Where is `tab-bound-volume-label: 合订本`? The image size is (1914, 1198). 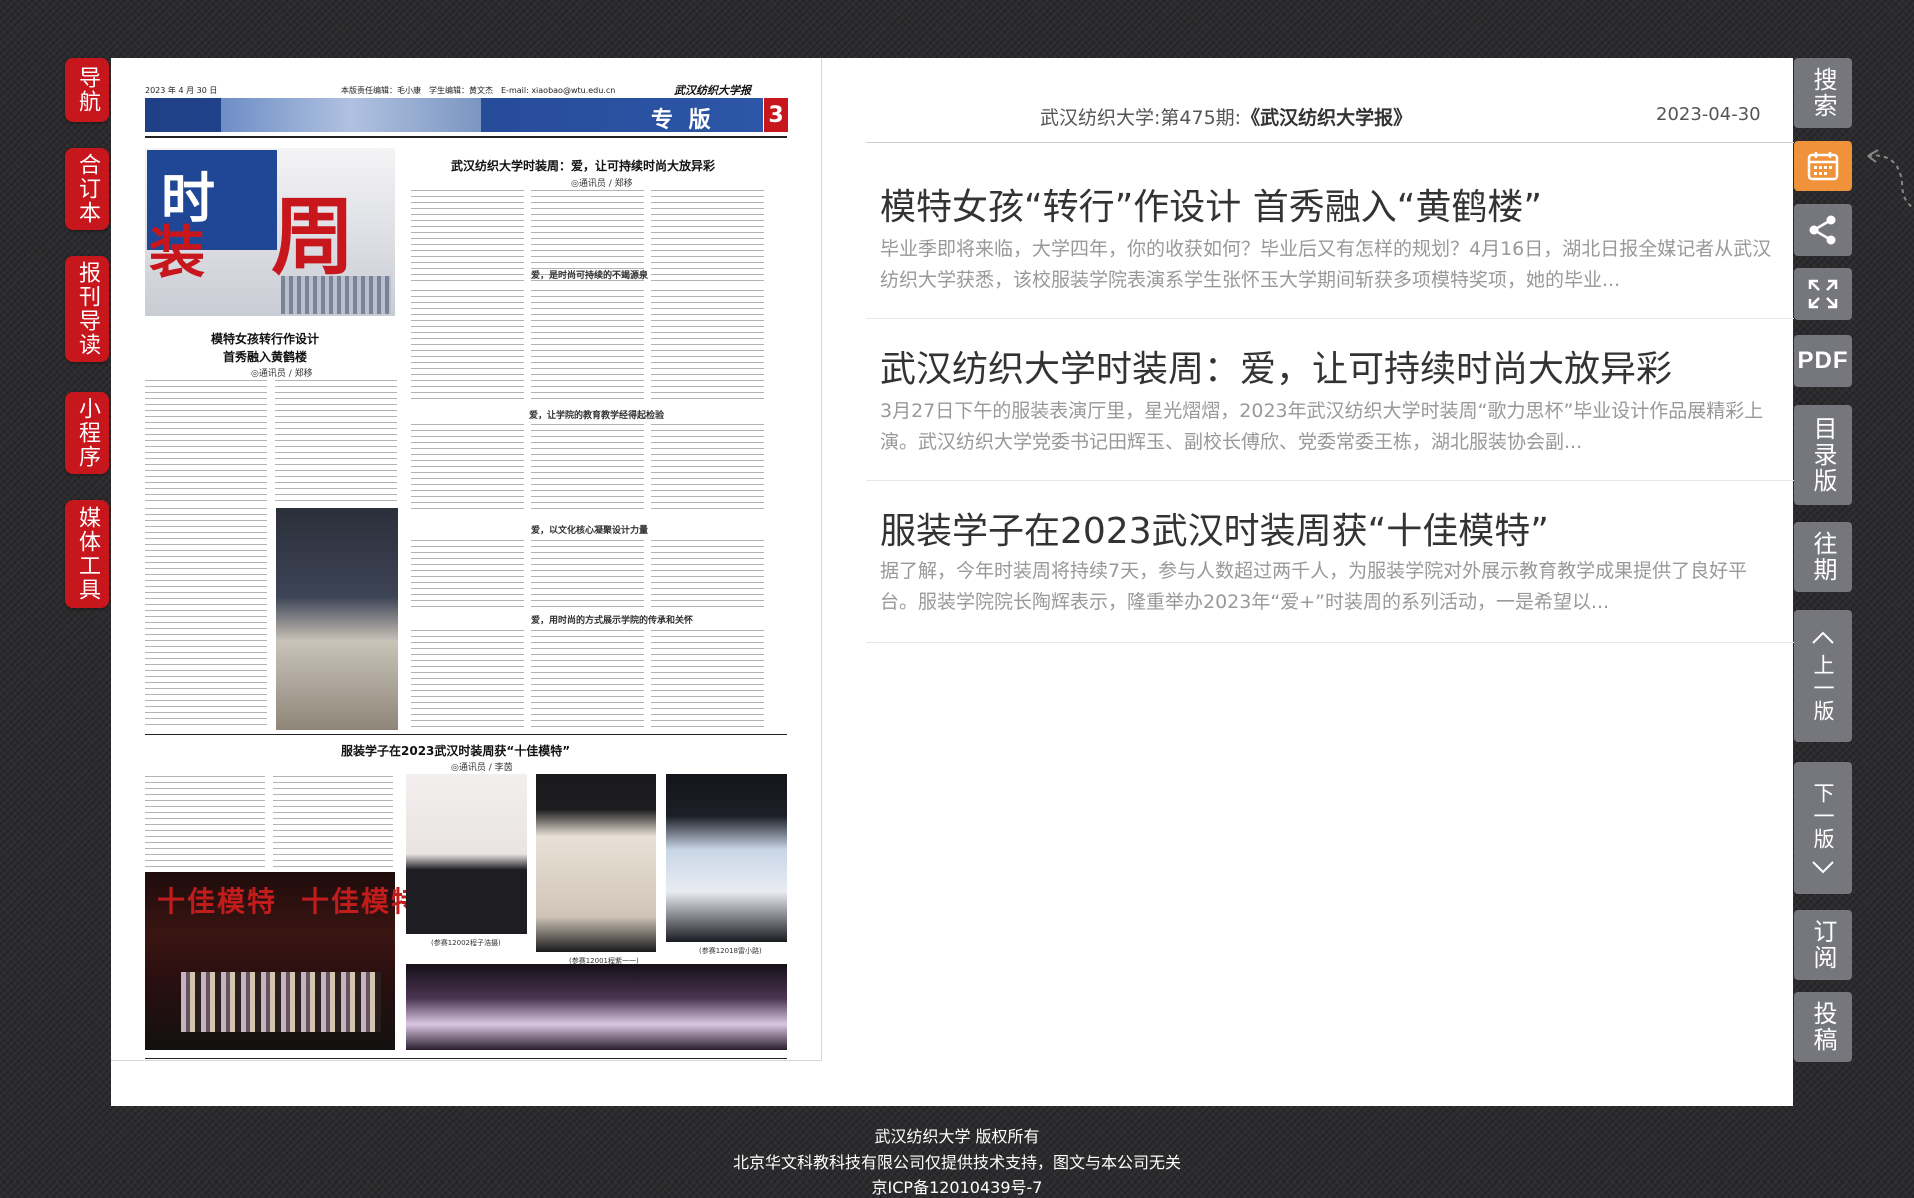
tab-bound-volume-label: 合订本 is located at coordinates (87, 189).